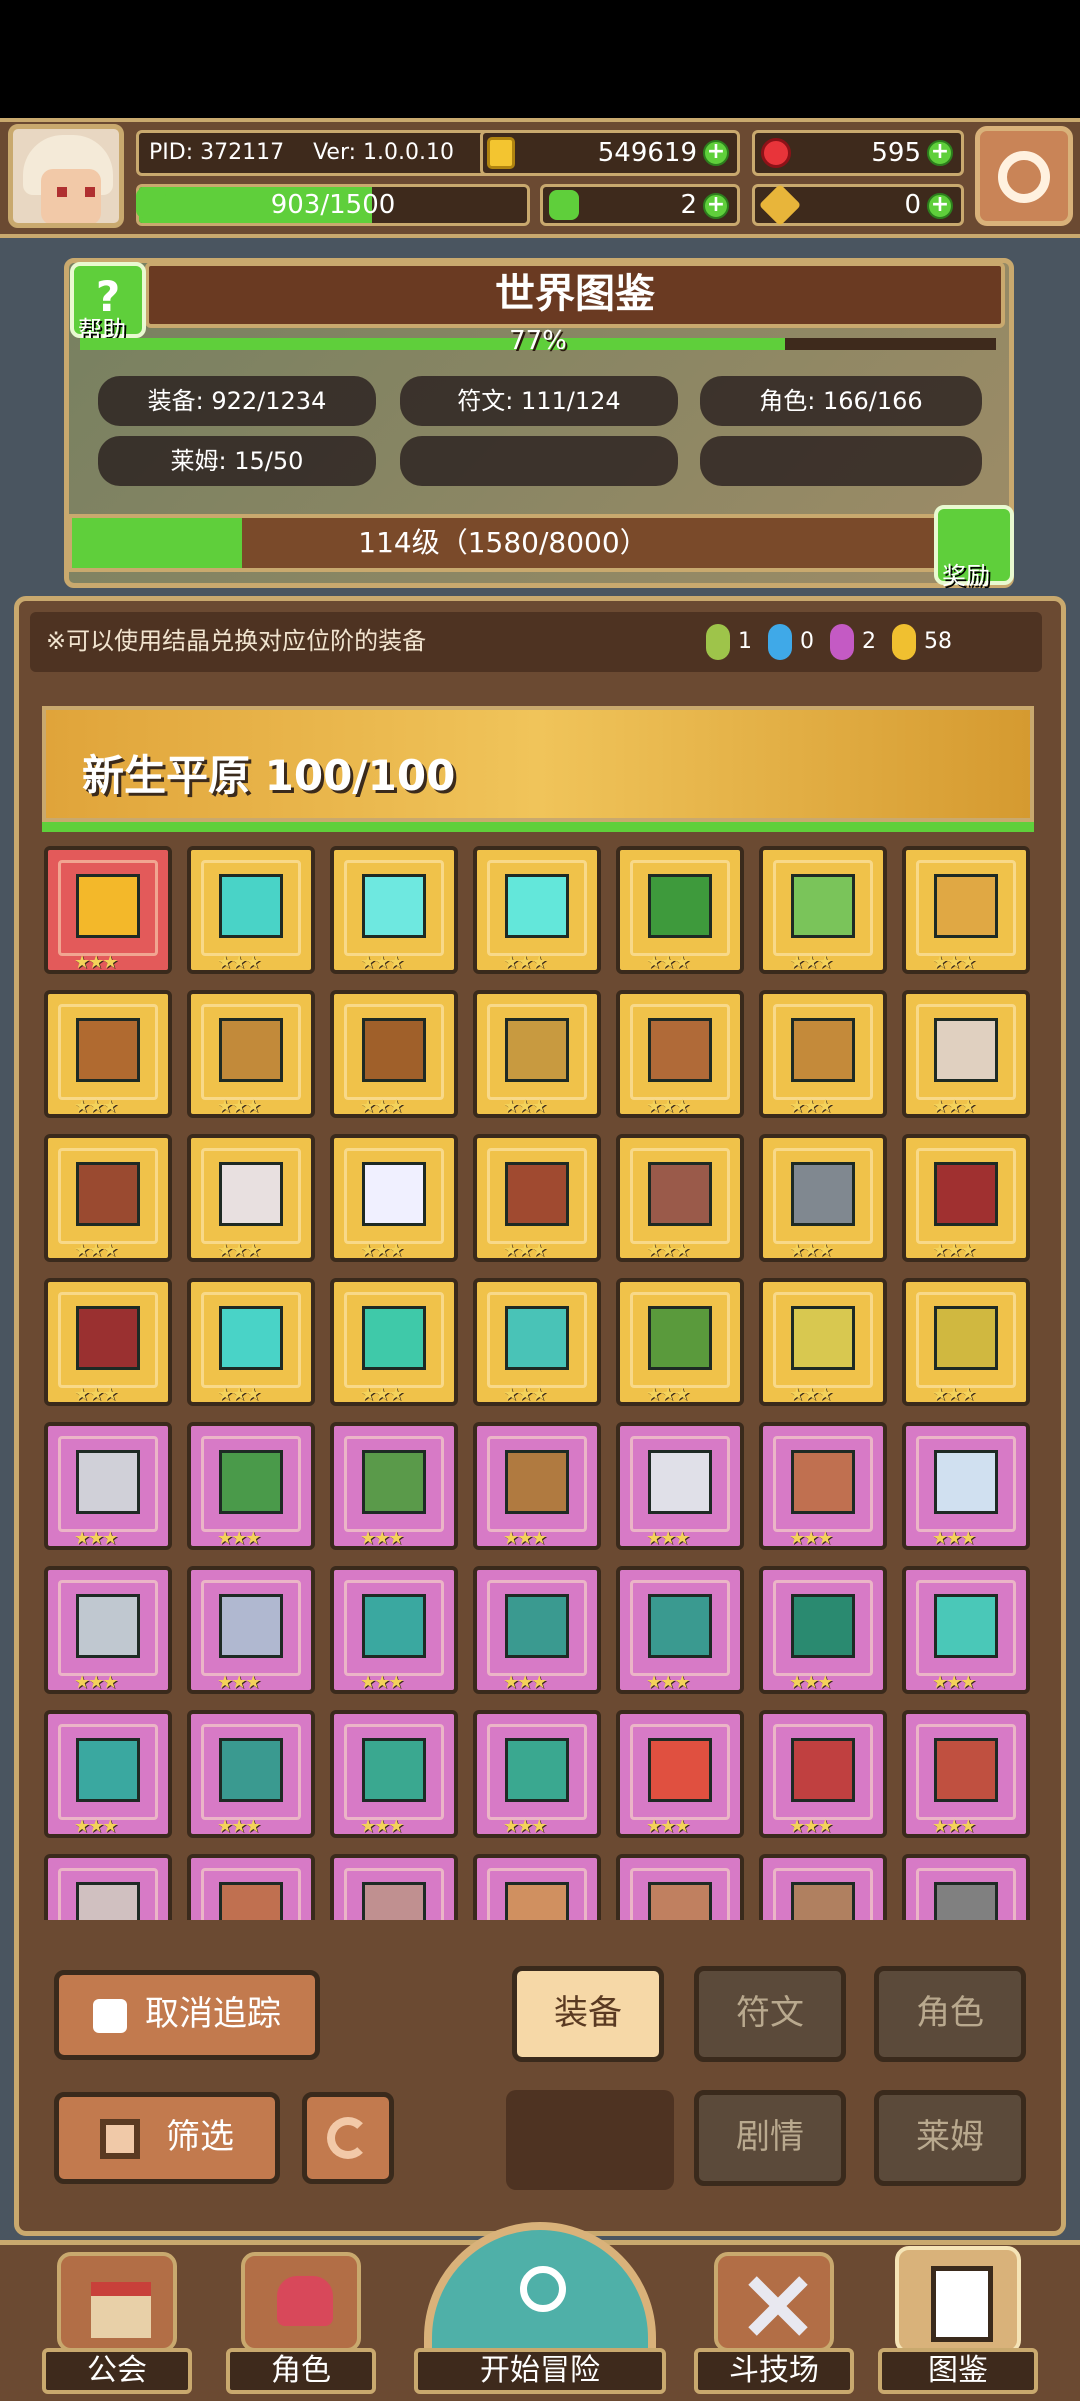 This screenshot has height=2401, width=1080. Describe the element at coordinates (200, 2137) in the screenshot. I see `filter-label: 筛选` at that location.